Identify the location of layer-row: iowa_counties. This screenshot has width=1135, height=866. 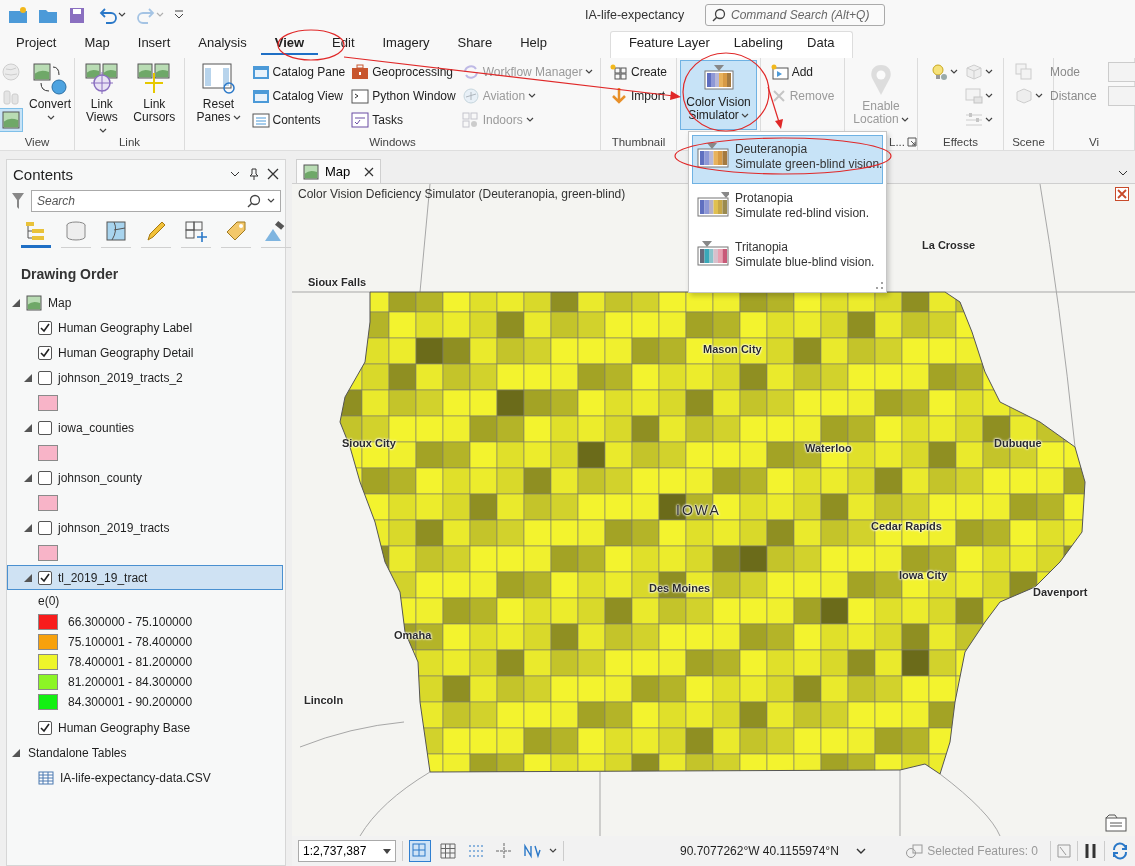
(145, 427).